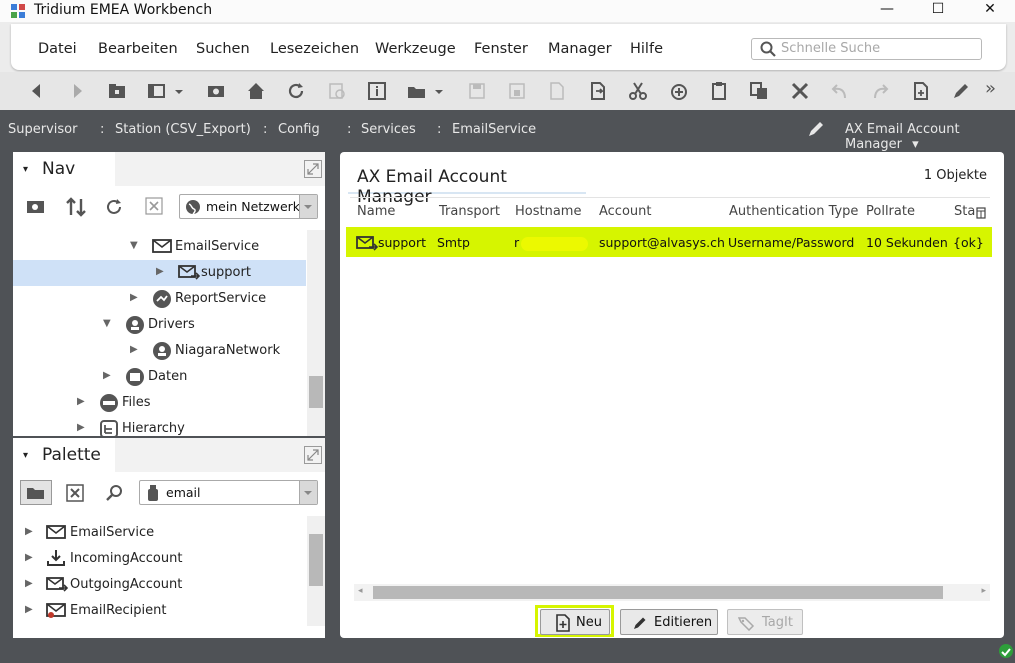 This screenshot has height=663, width=1015. I want to click on palette-scroll-thumb, so click(316, 560).